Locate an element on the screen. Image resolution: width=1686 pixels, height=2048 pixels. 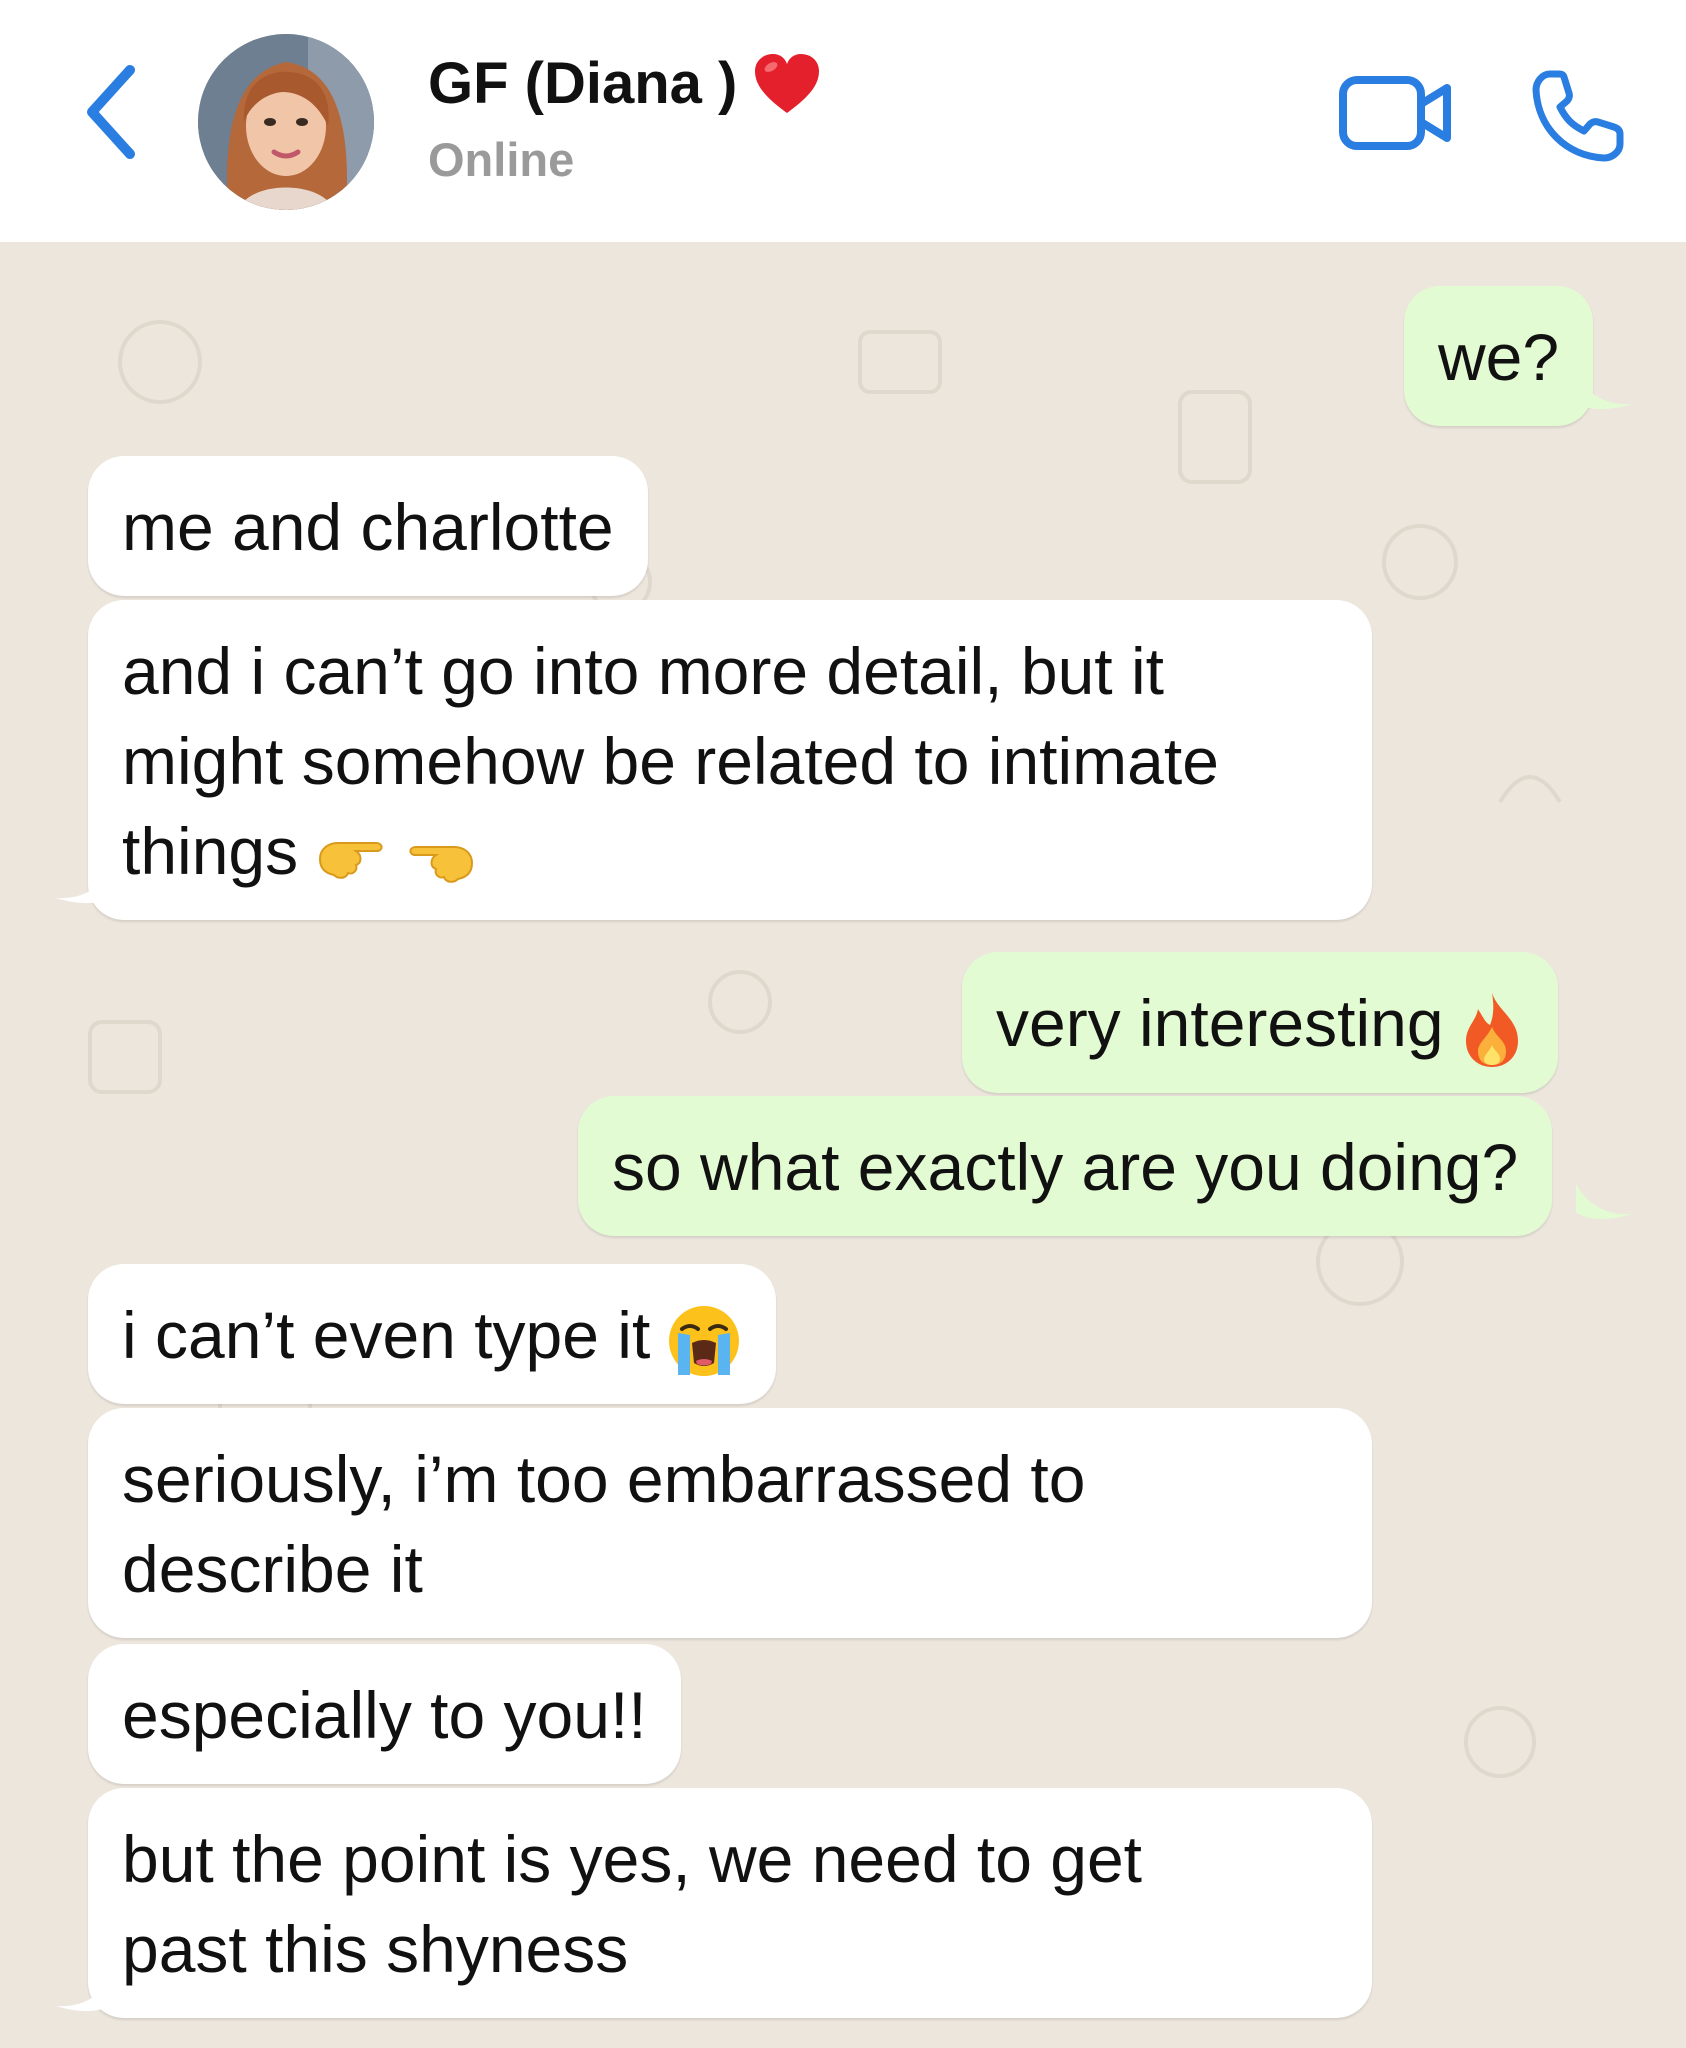
video-call-icon is located at coordinates (1396, 113).